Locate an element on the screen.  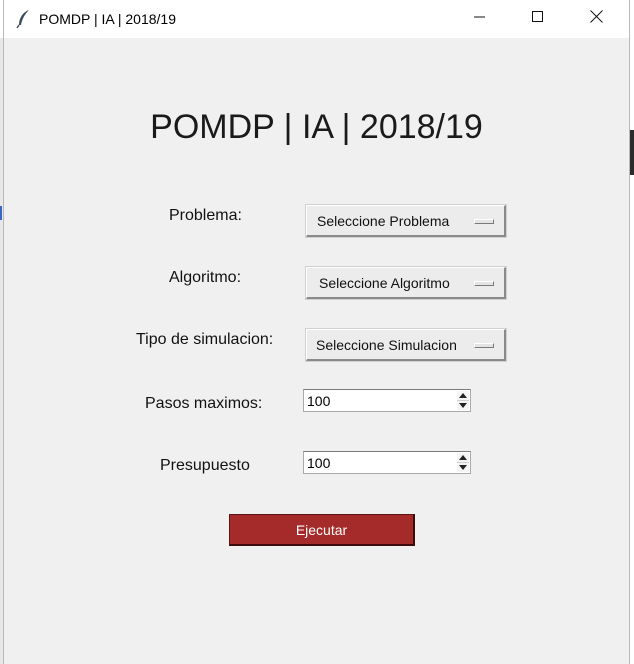
maximize-icon is located at coordinates (538, 19).